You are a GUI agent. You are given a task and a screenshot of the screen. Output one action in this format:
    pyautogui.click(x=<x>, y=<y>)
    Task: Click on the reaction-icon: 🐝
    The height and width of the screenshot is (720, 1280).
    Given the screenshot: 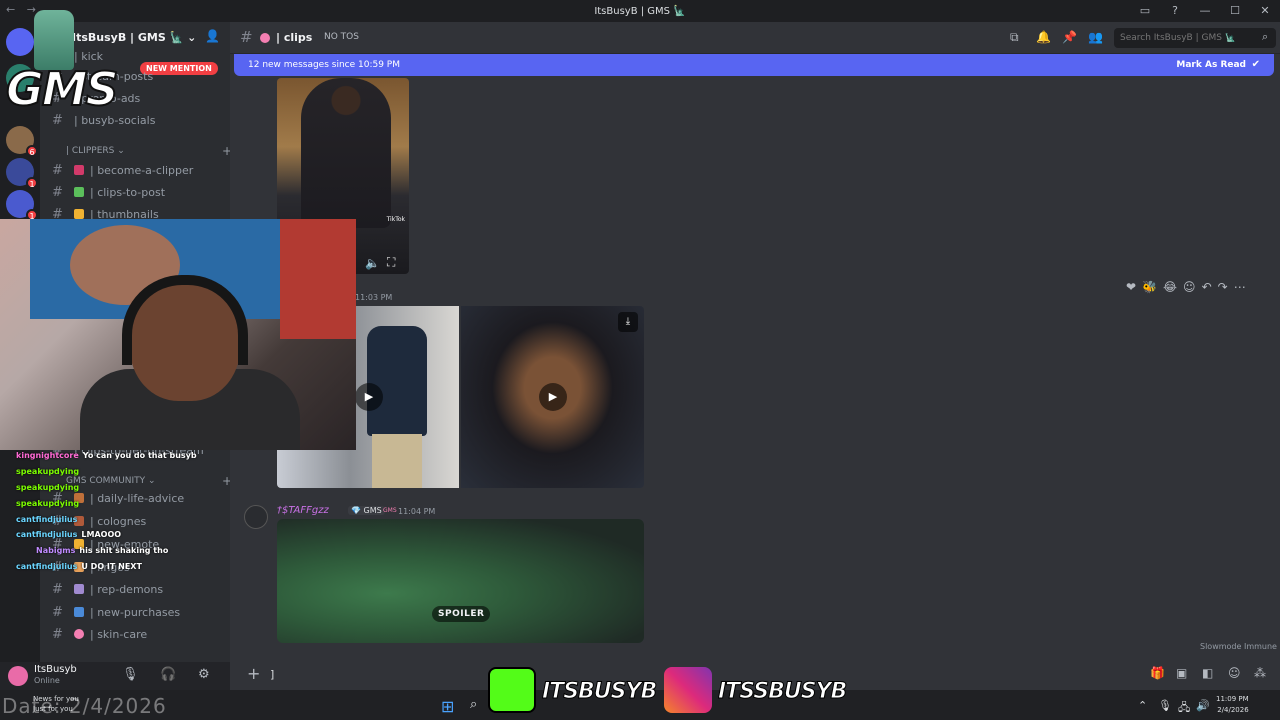 What is the action you would take?
    pyautogui.click(x=1149, y=287)
    